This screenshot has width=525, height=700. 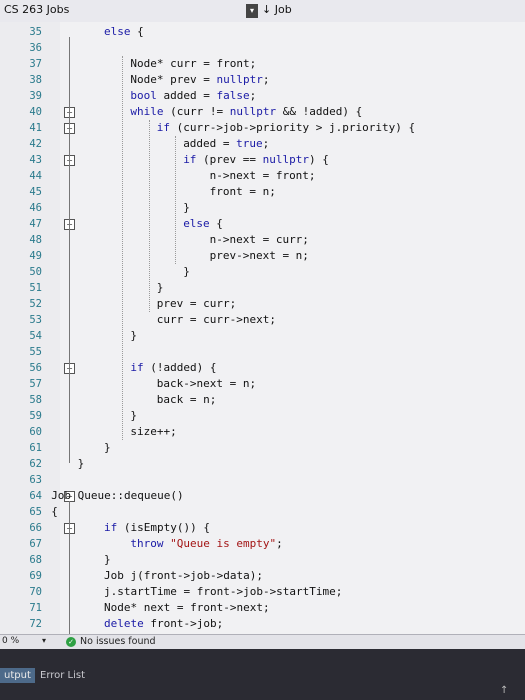 What do you see at coordinates (200, 79) in the screenshot?
I see `code-text: Node* prev = nullptr;` at bounding box center [200, 79].